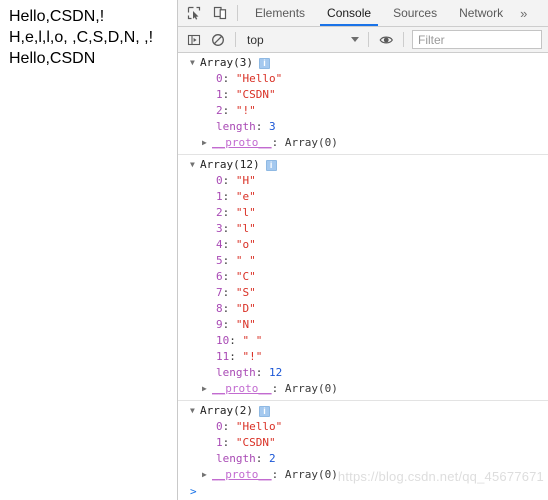 This screenshot has height=500, width=548. Describe the element at coordinates (363, 229) in the screenshot. I see `array-property-row: 3: "l"` at that location.